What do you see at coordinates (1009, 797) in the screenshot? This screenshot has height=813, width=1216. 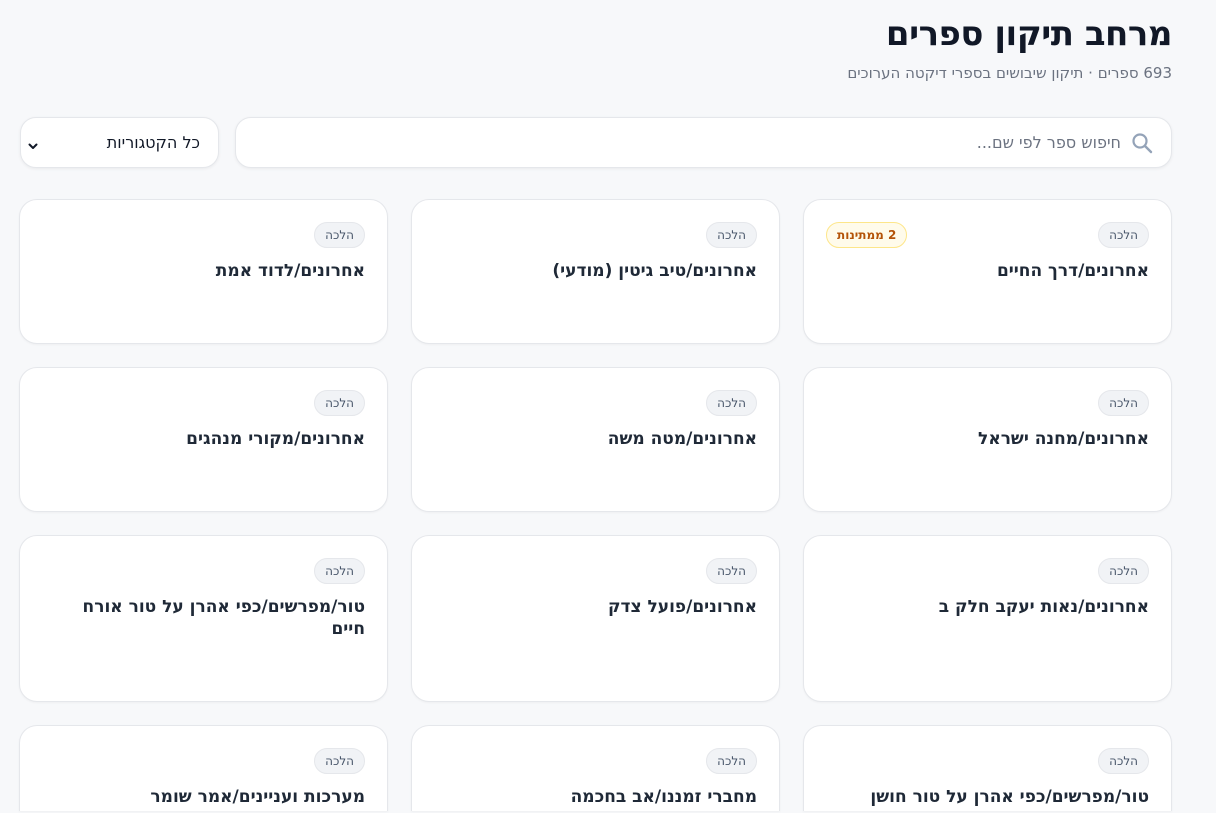 I see `book-title: טור/מפרשים/כפי אהרן על טור חושן` at bounding box center [1009, 797].